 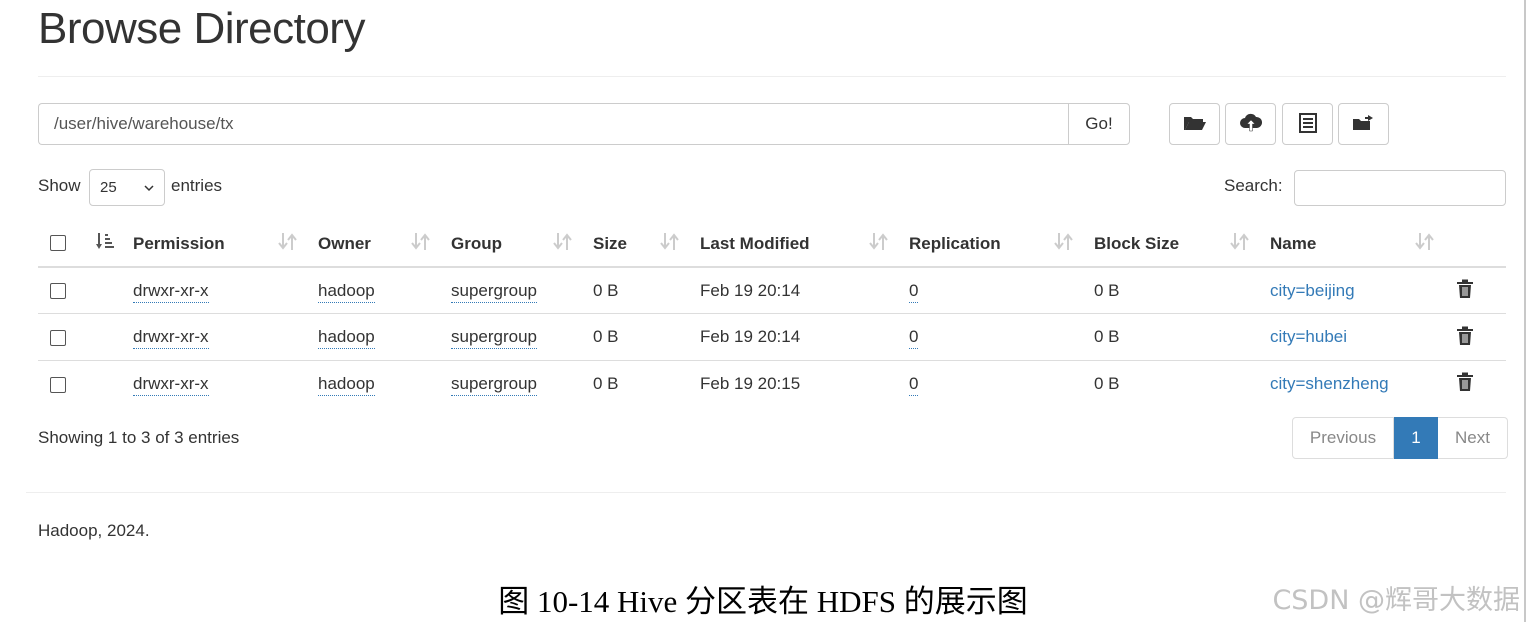 I want to click on name-link: city=hubei, so click(x=1308, y=337).